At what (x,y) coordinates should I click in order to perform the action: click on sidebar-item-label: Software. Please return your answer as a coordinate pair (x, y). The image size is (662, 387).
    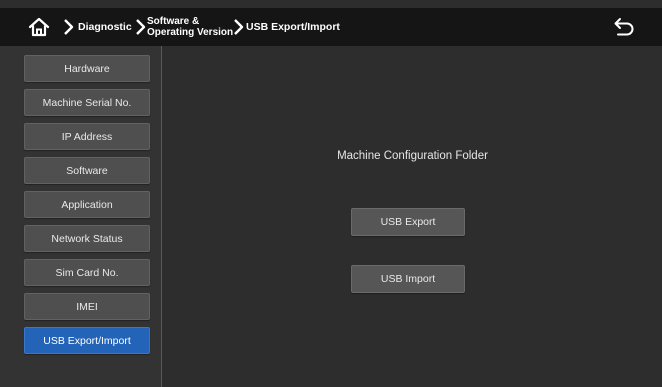
    Looking at the image, I should click on (87, 170).